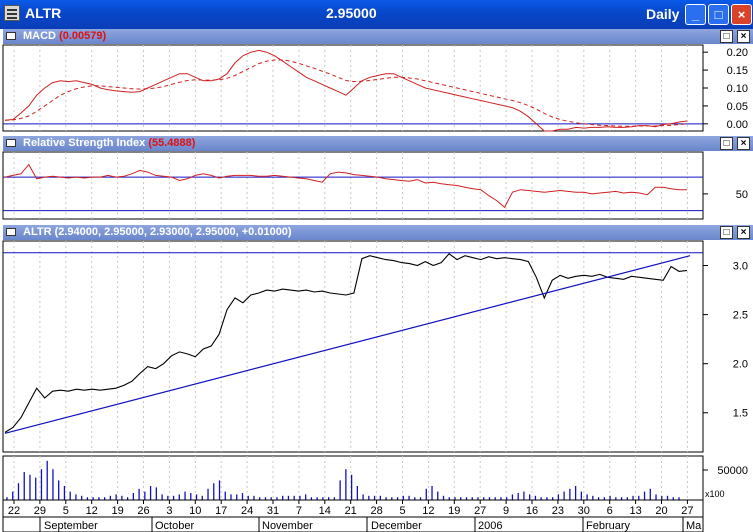  What do you see at coordinates (351, 511) in the screenshot?
I see `x-tick-label: 21` at bounding box center [351, 511].